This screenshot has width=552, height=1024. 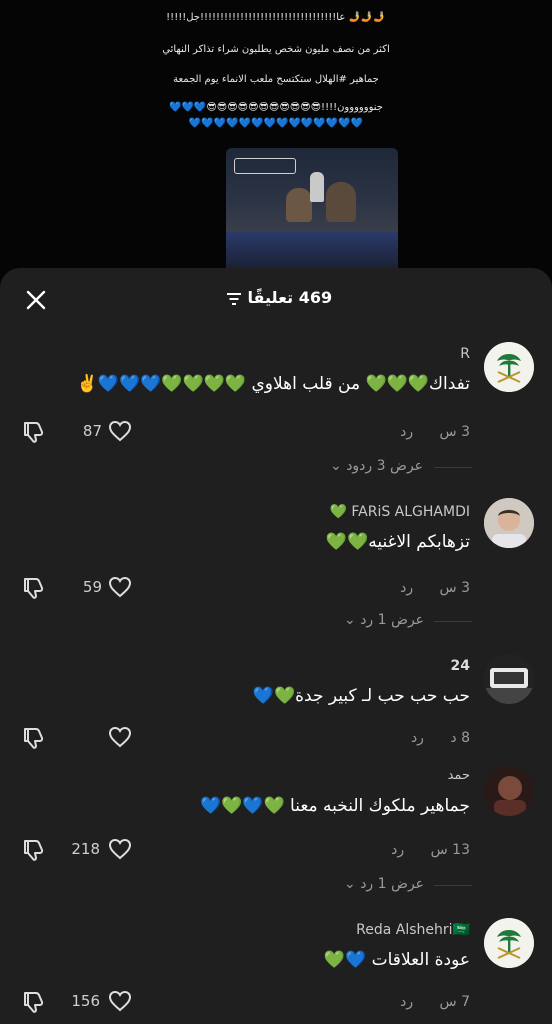 What do you see at coordinates (92, 587) in the screenshot?
I see `like-count: 59` at bounding box center [92, 587].